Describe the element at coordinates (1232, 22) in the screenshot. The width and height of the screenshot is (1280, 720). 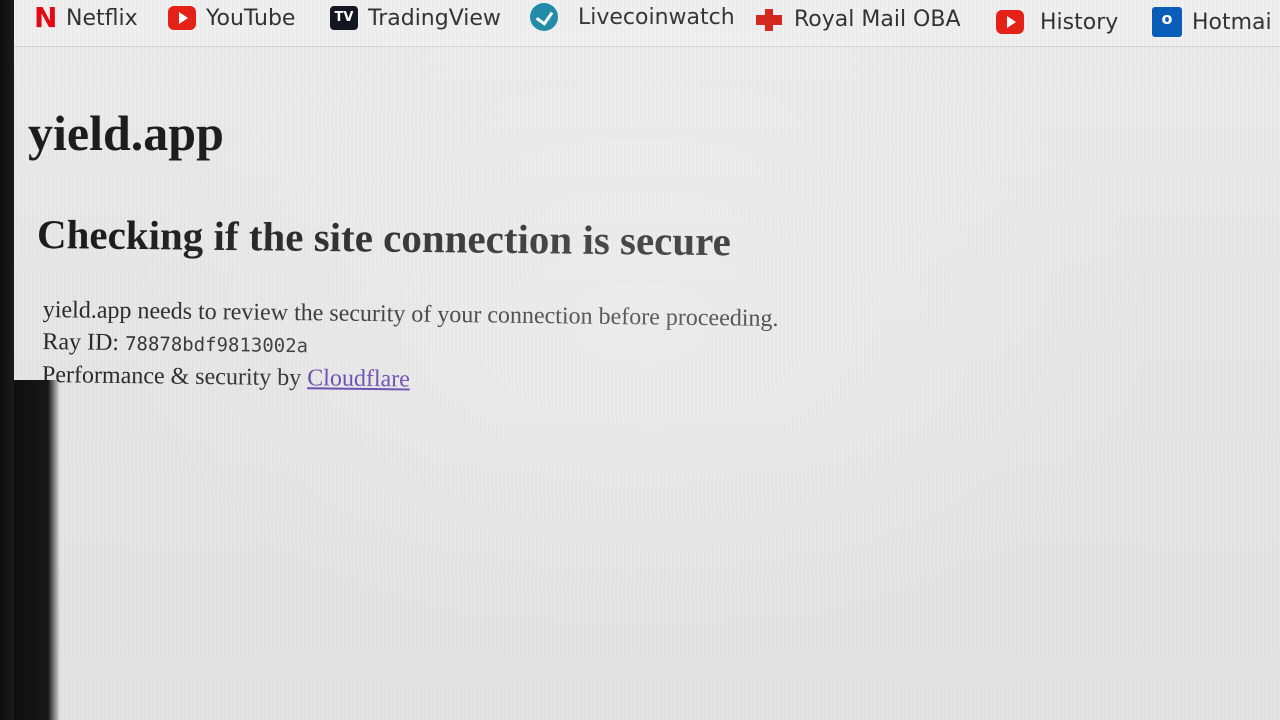
I see `bookmark-label: Hotmai` at that location.